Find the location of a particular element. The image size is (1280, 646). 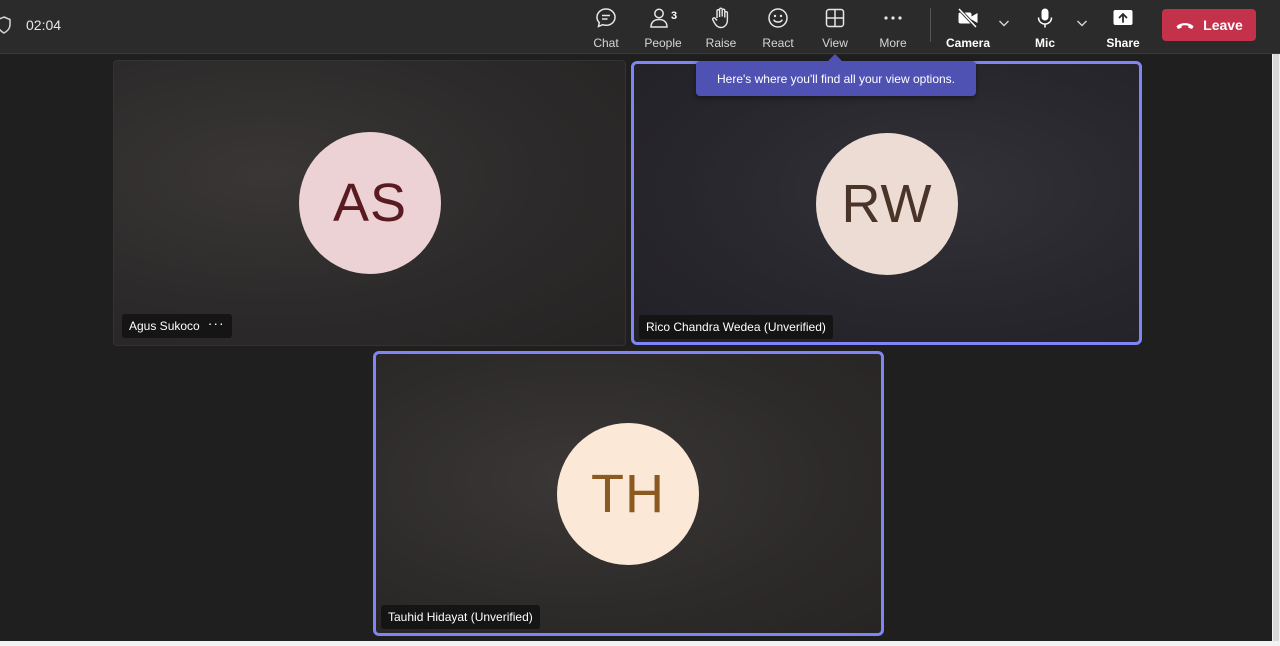

share-screen-icon is located at coordinates (1123, 17).